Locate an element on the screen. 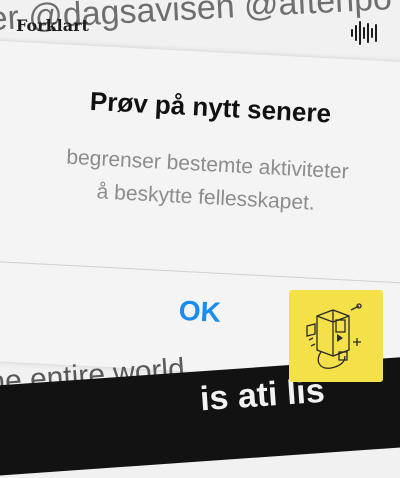 The image size is (400, 478). brand-logo: Forklart is located at coordinates (52, 25).